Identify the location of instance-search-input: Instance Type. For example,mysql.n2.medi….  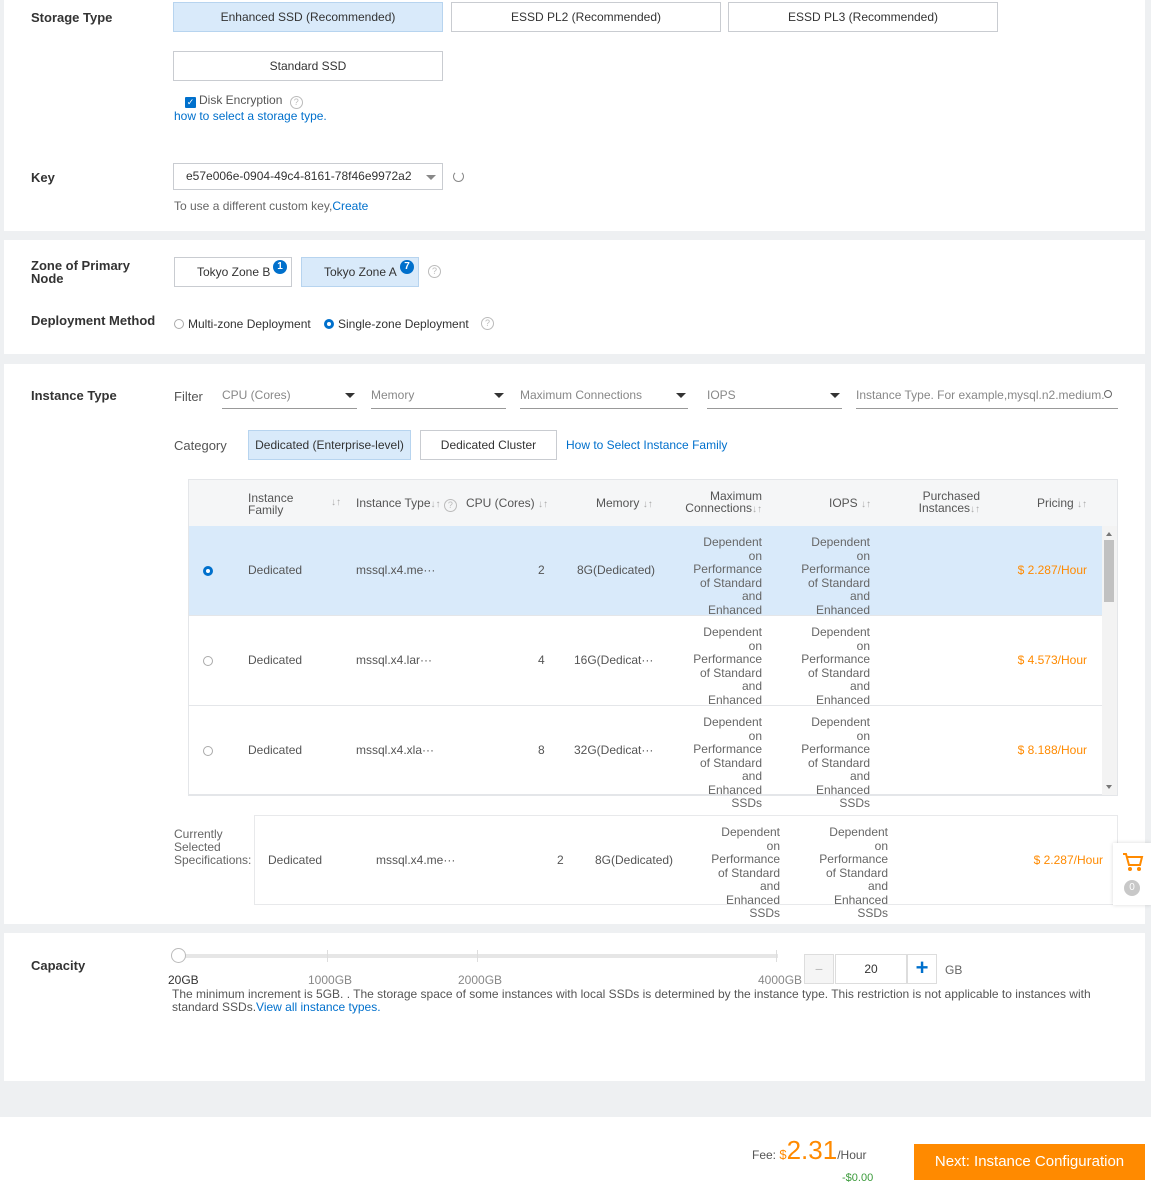
(987, 396).